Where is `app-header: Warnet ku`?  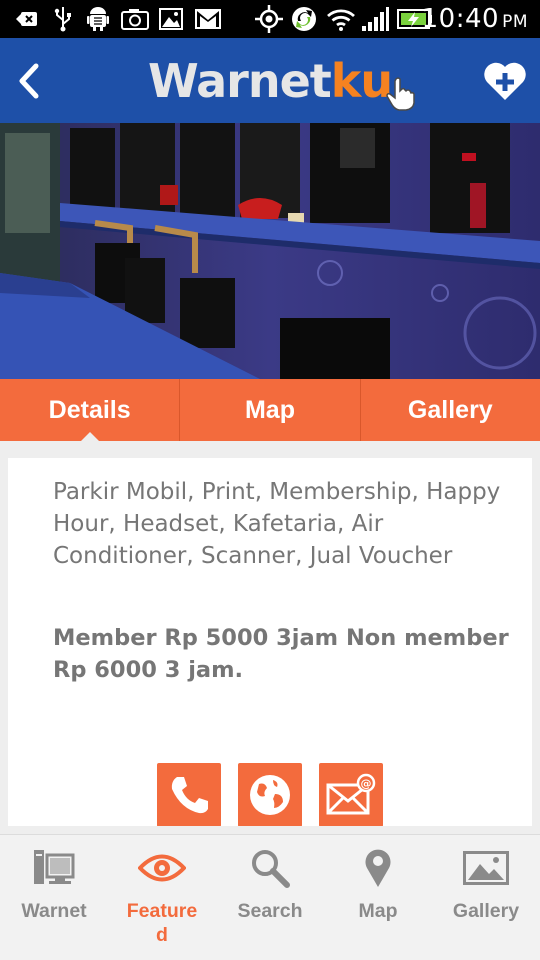 app-header: Warnet ku is located at coordinates (270, 80).